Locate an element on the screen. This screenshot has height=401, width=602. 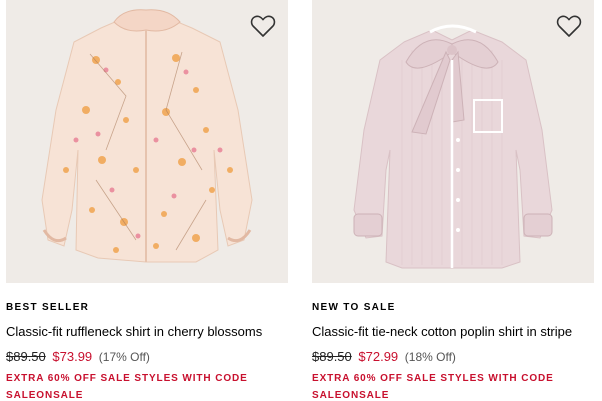
price-row: $89.50 $72.99 (18% Off) is located at coordinates (453, 357).